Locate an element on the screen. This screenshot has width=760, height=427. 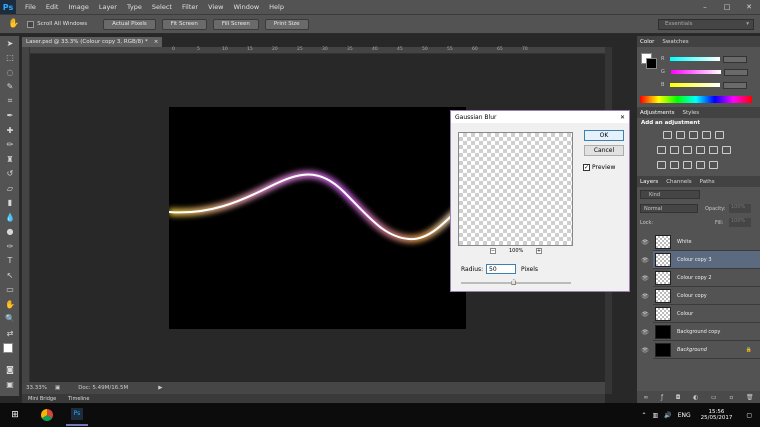
tab-swatches: Swatches is located at coordinates (675, 42).